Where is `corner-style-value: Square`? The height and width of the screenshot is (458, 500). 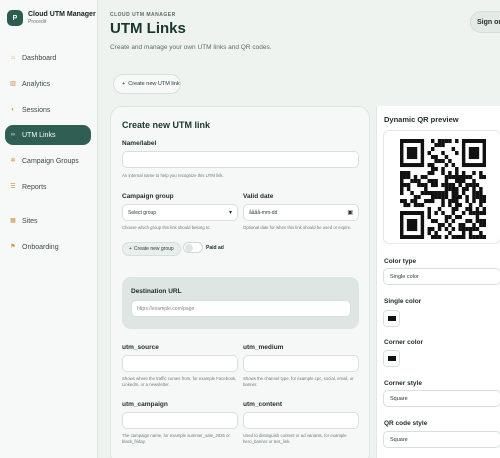 corner-style-value: Square is located at coordinates (399, 398).